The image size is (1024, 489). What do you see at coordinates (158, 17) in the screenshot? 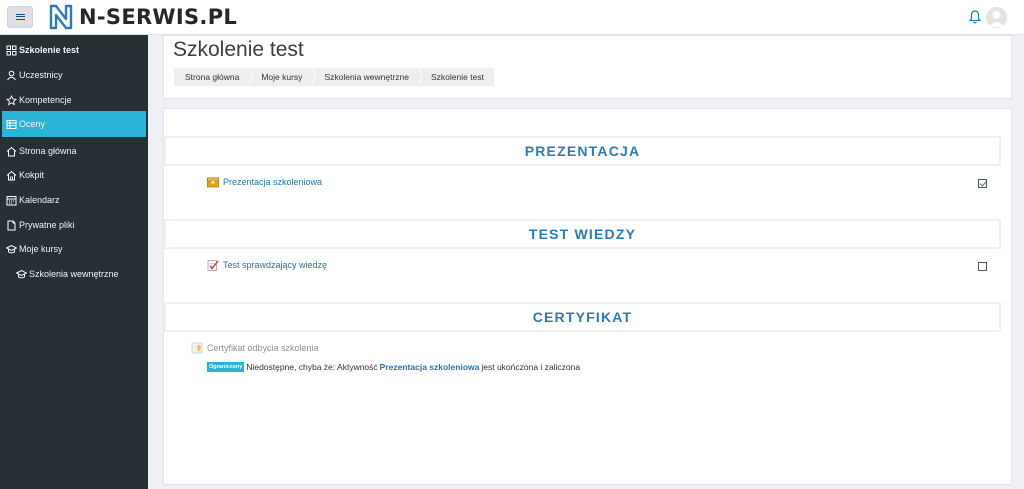
I see `brand-name: N-SERWIS.PL` at bounding box center [158, 17].